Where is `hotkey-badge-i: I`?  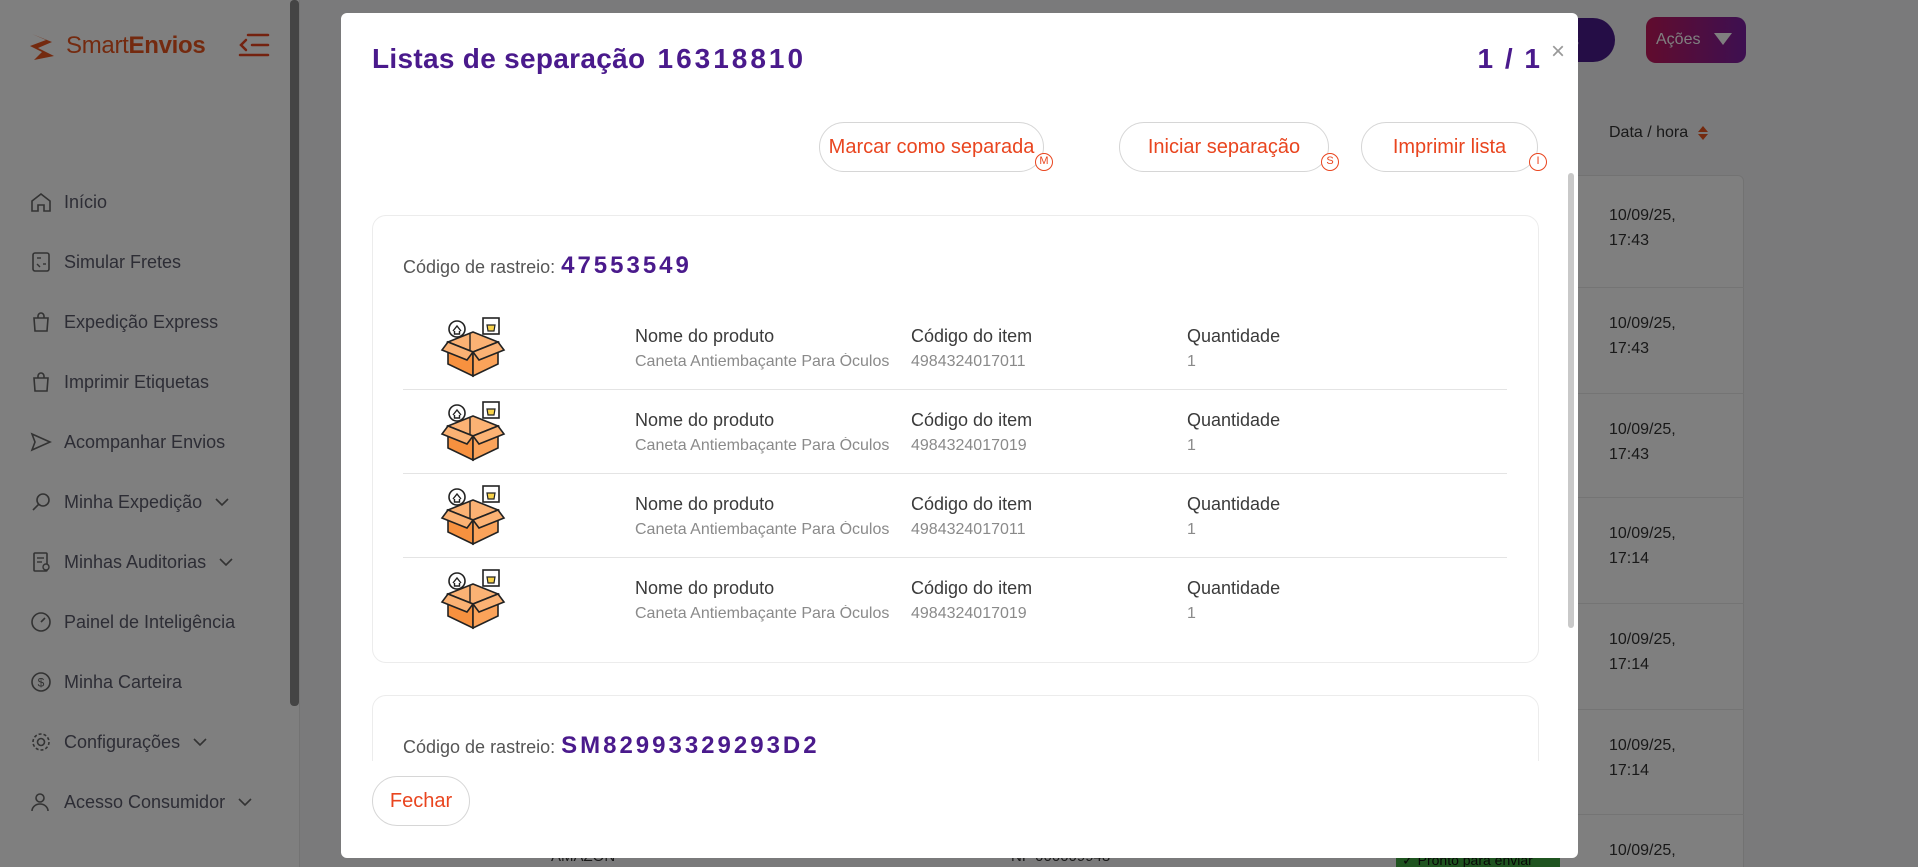 hotkey-badge-i: I is located at coordinates (1538, 162).